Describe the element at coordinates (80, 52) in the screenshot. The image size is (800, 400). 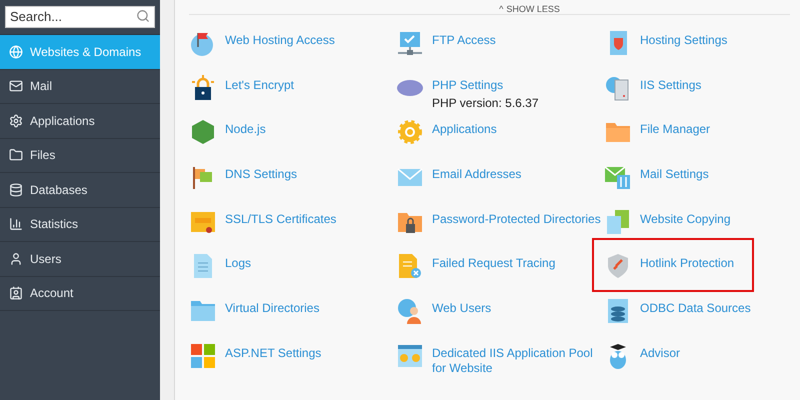
I see `sidebar-item: Websites & Domains` at that location.